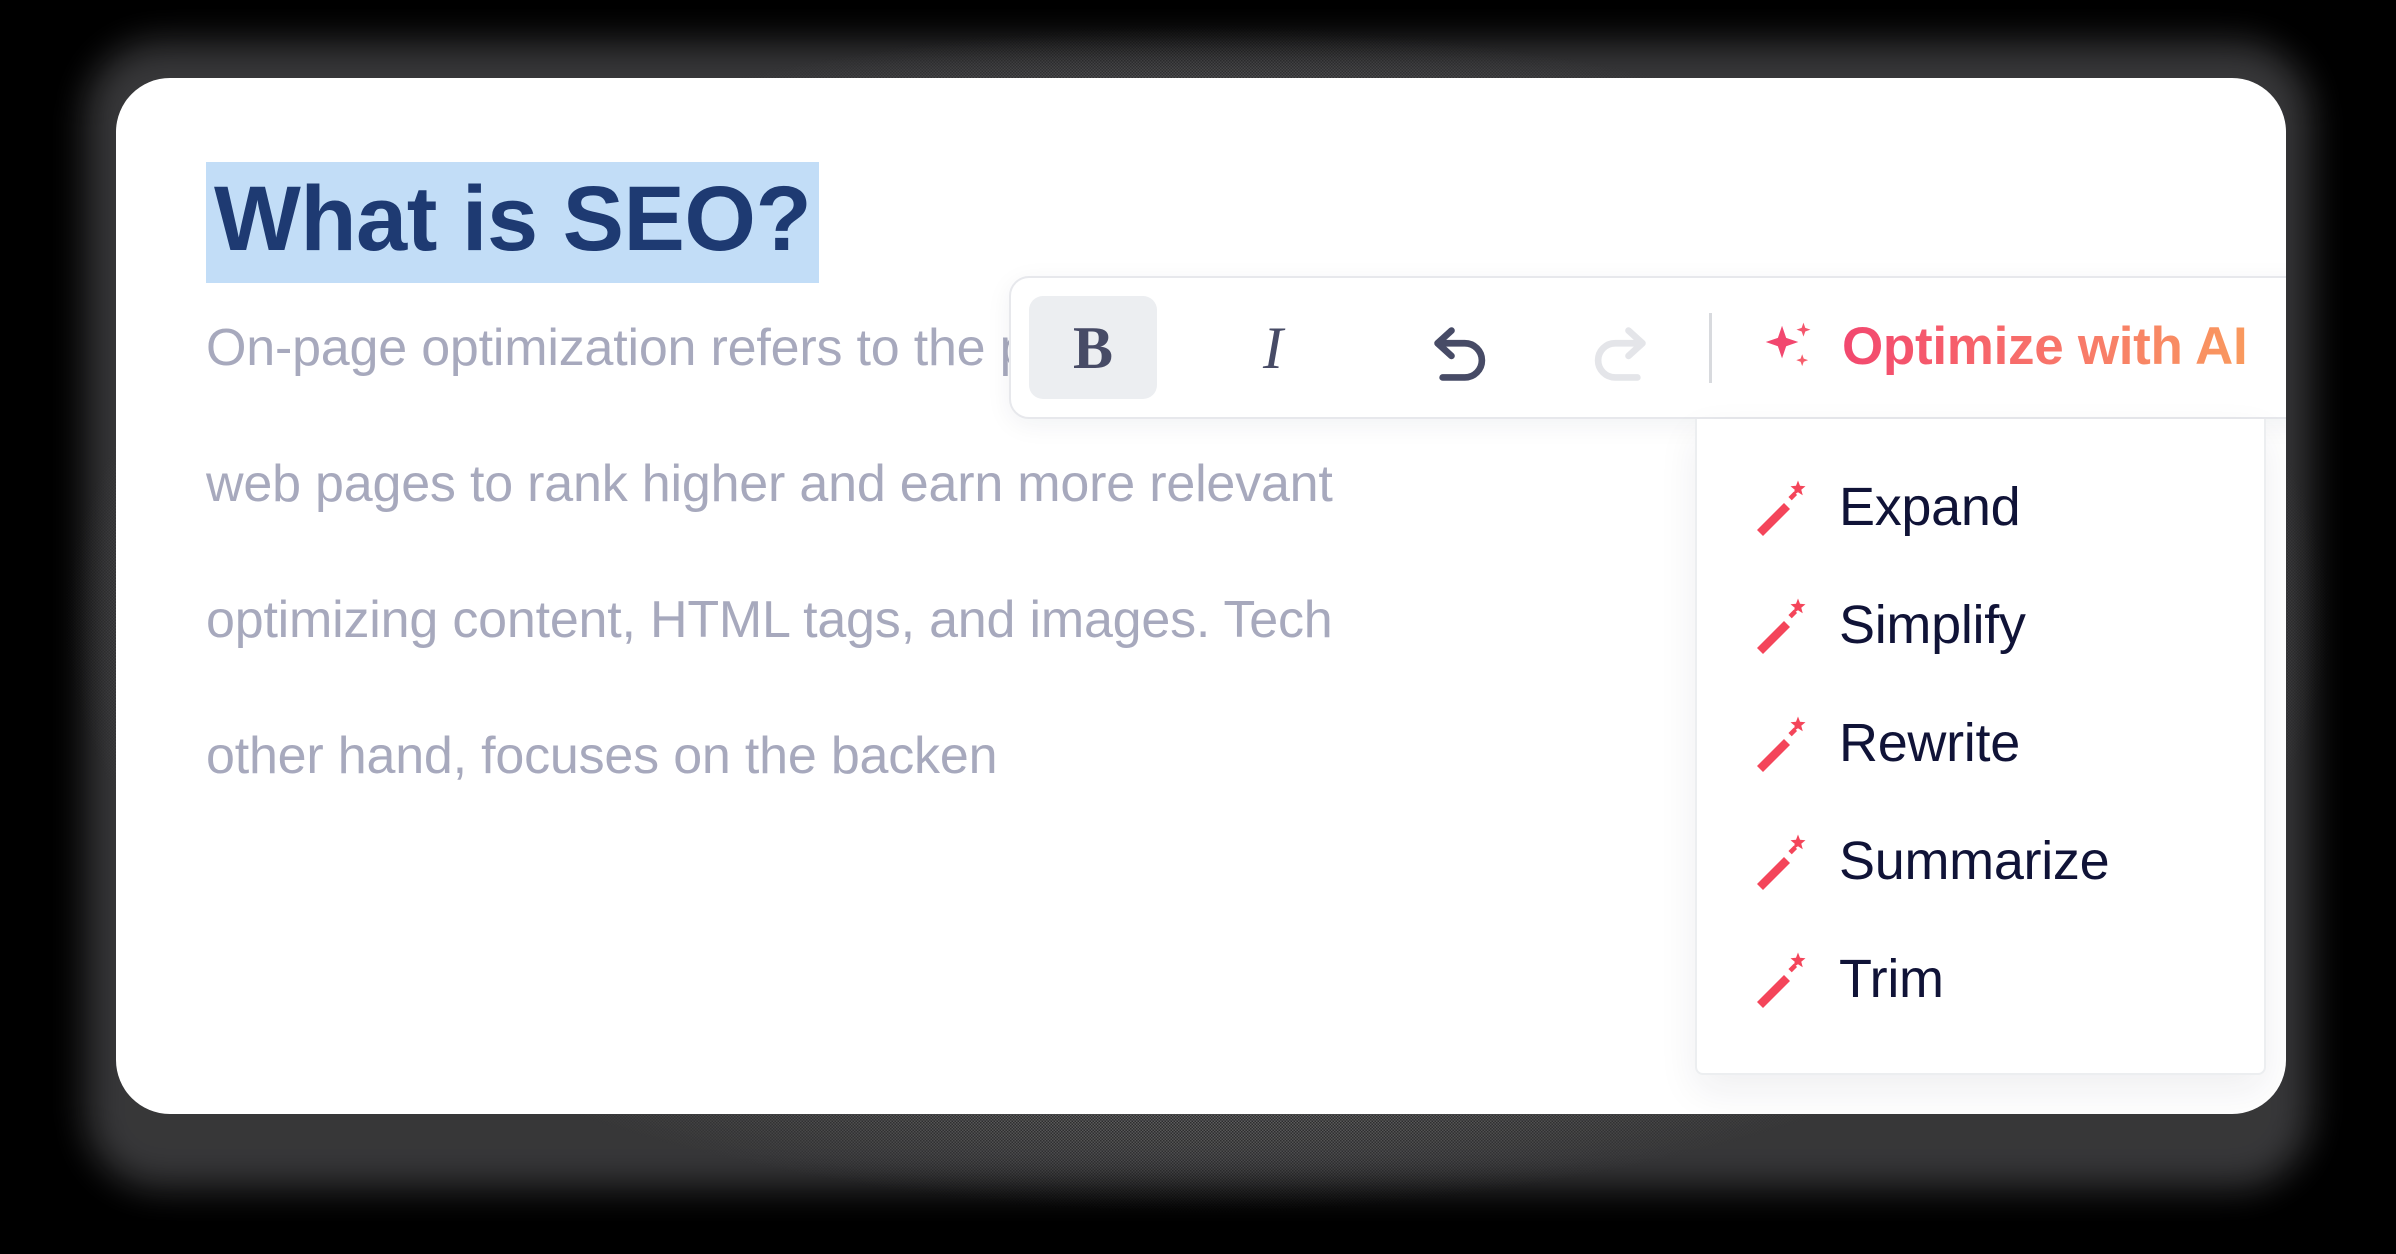 The image size is (2396, 1254). I want to click on menu-item-expand: Expand, so click(1980, 508).